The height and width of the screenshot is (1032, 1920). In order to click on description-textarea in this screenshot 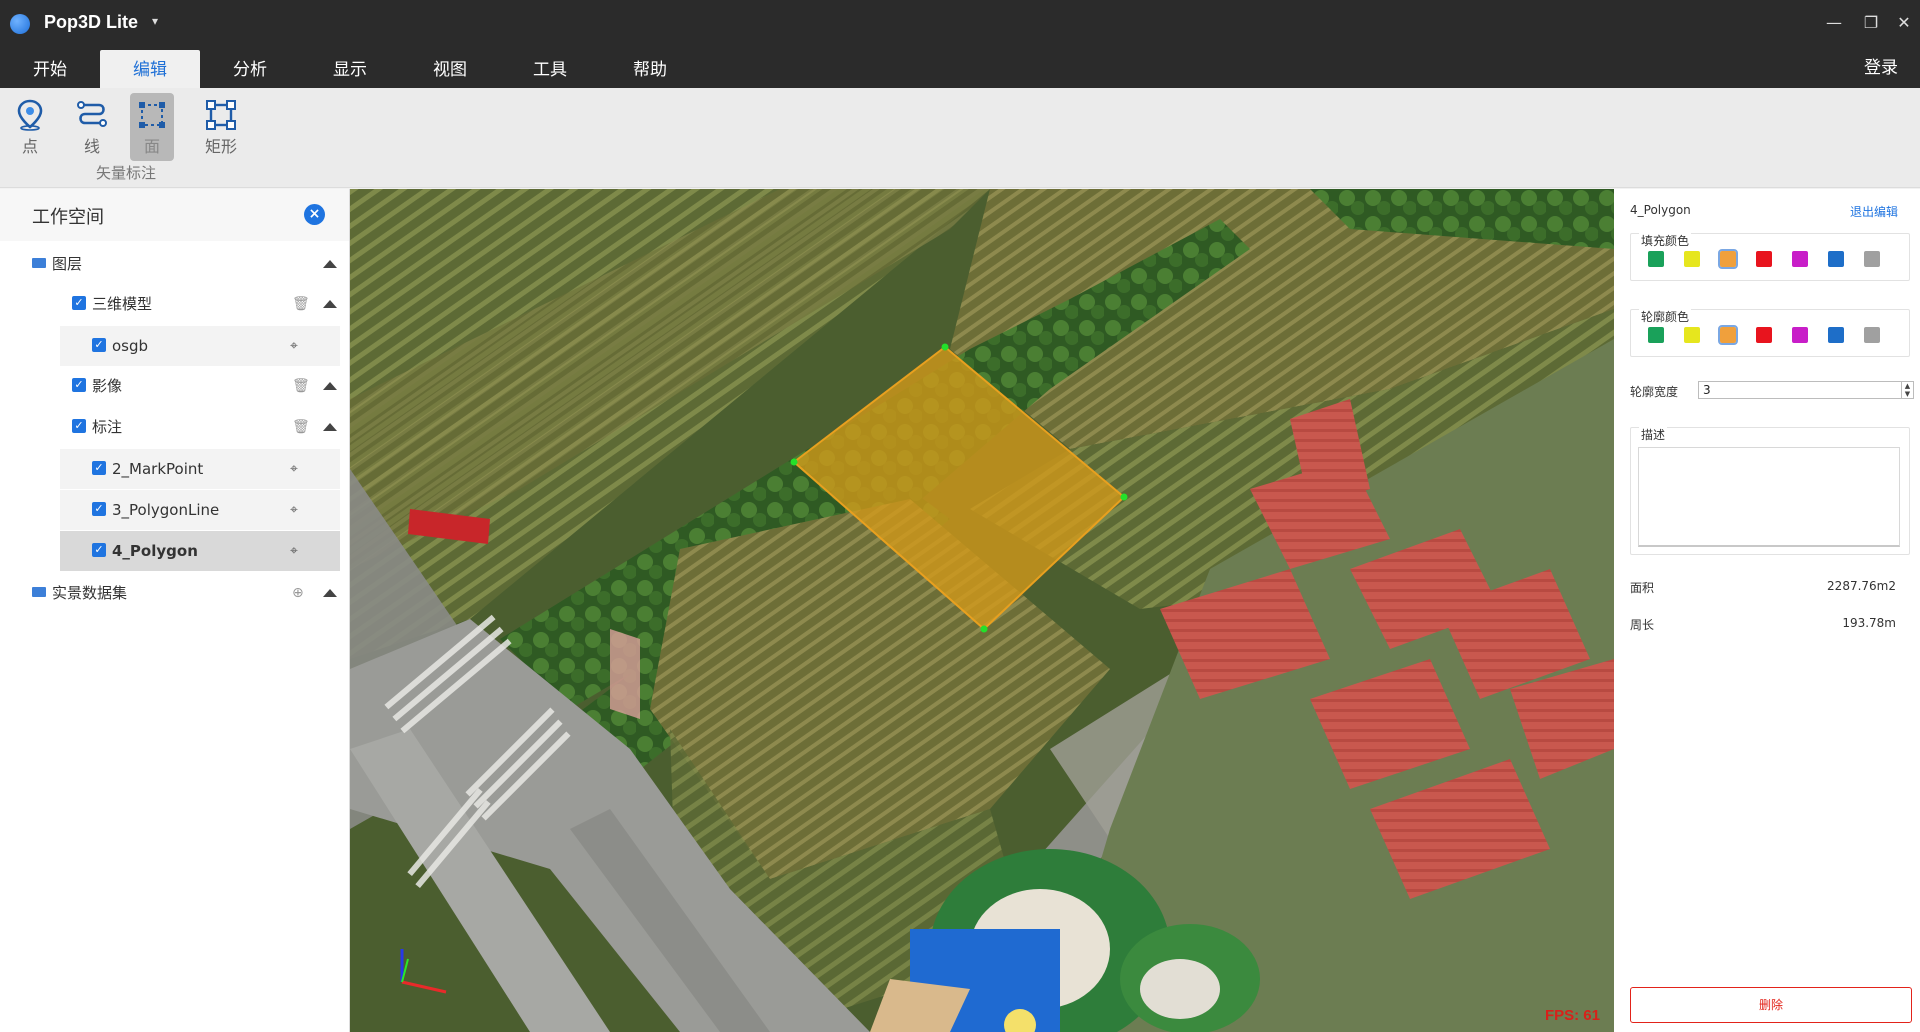, I will do `click(1769, 497)`.